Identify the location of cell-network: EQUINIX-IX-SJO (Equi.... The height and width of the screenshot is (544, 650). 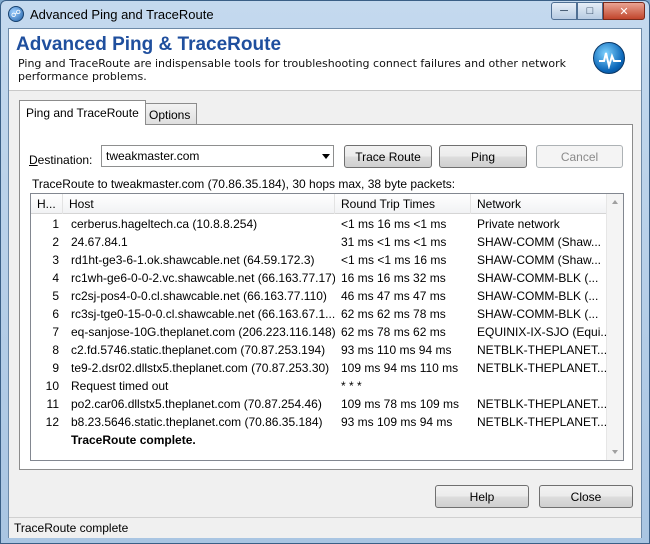
(542, 332).